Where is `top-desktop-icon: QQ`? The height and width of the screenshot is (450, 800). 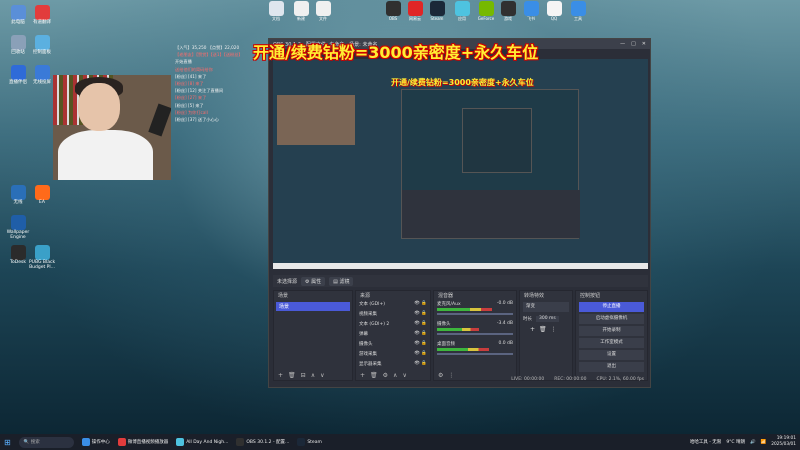
top-desktop-icon: QQ is located at coordinates (554, 11).